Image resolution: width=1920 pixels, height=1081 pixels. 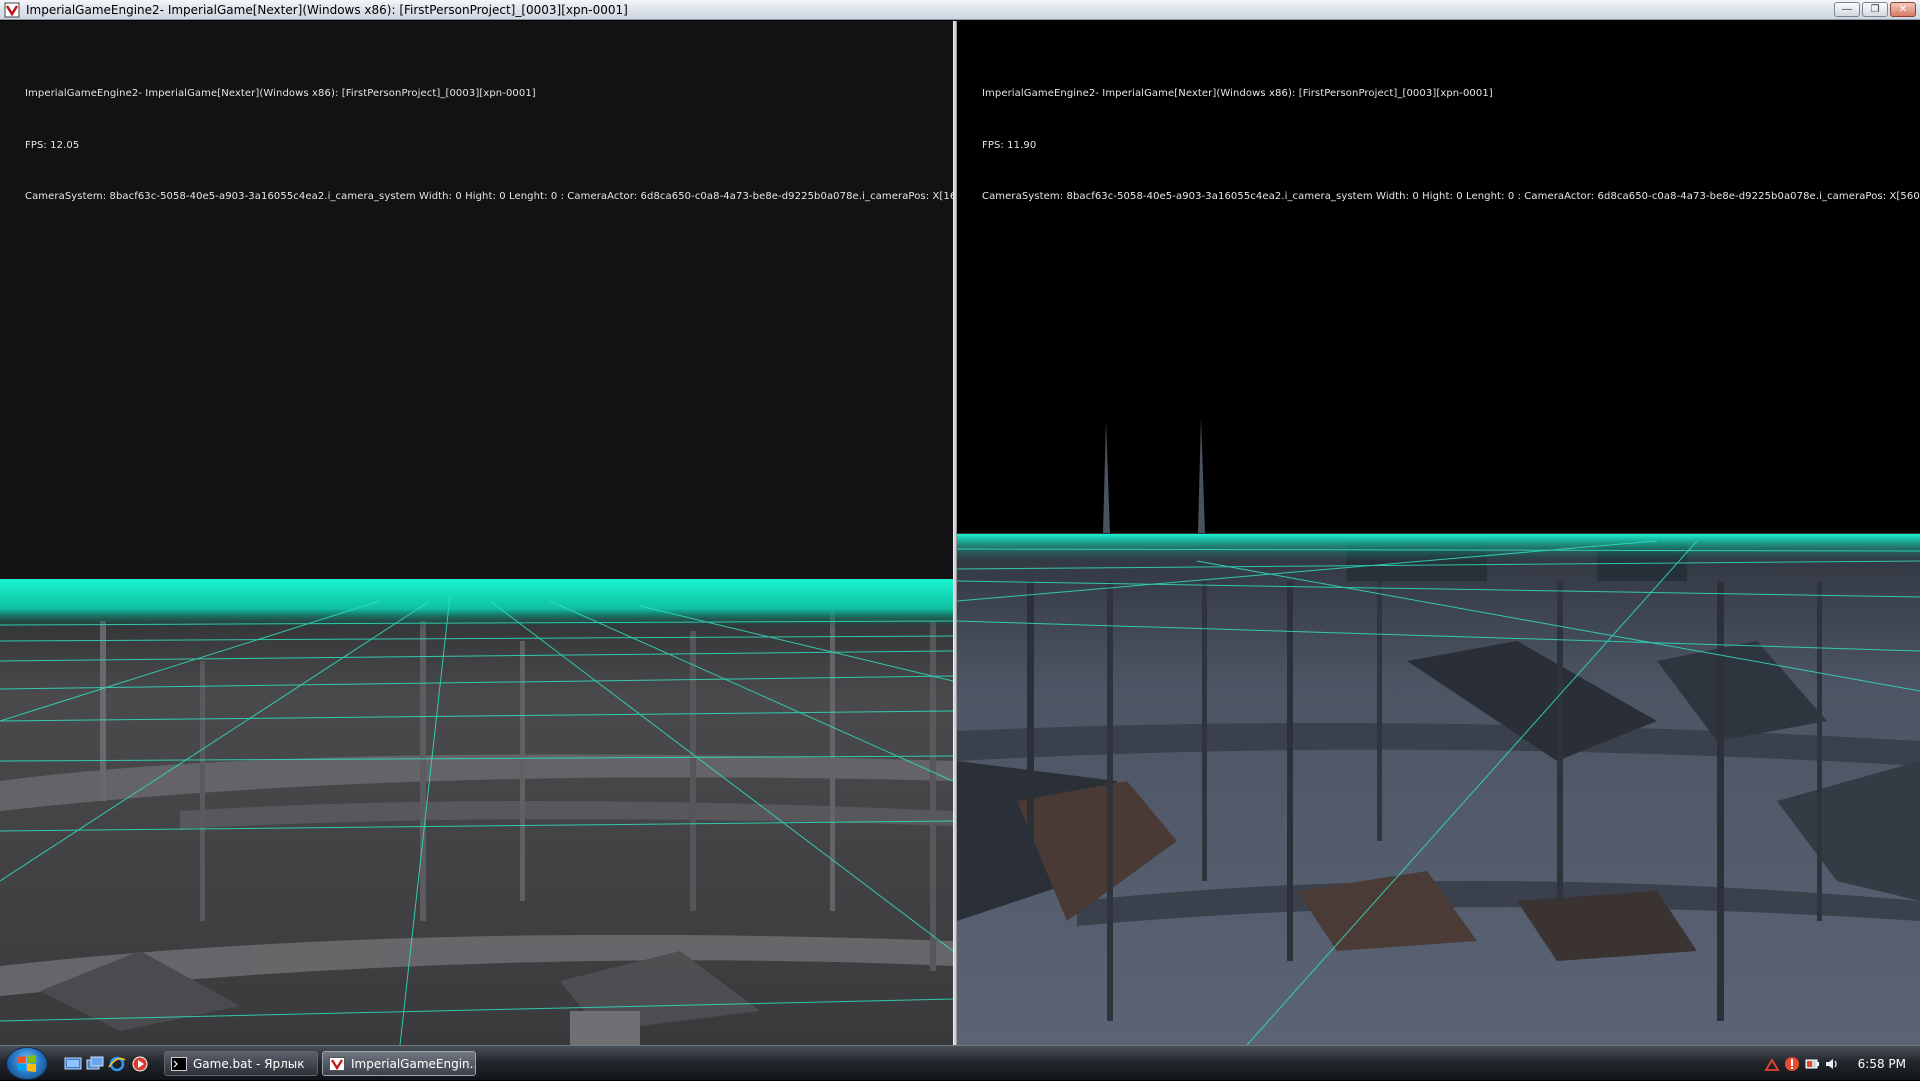 What do you see at coordinates (1438, 548) in the screenshot?
I see `horizon-band` at bounding box center [1438, 548].